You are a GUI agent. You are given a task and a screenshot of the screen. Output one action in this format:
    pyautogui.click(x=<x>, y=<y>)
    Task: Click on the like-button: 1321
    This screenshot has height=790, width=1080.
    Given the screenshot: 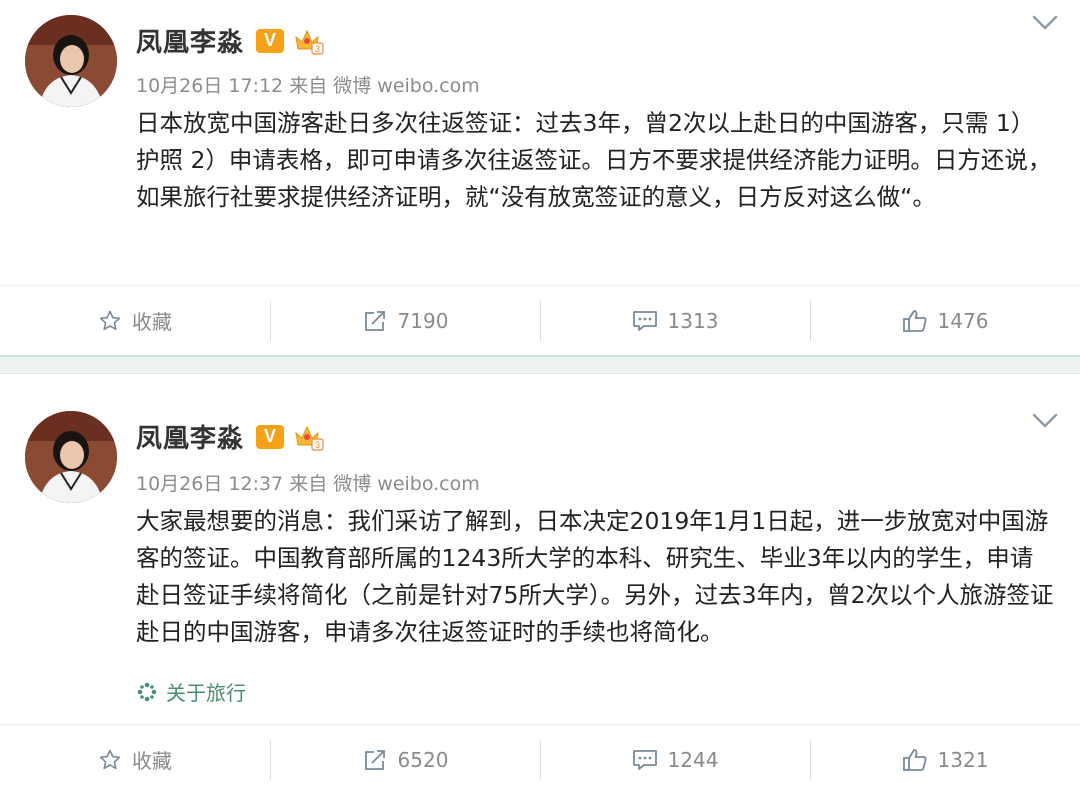 What is the action you would take?
    pyautogui.click(x=945, y=757)
    